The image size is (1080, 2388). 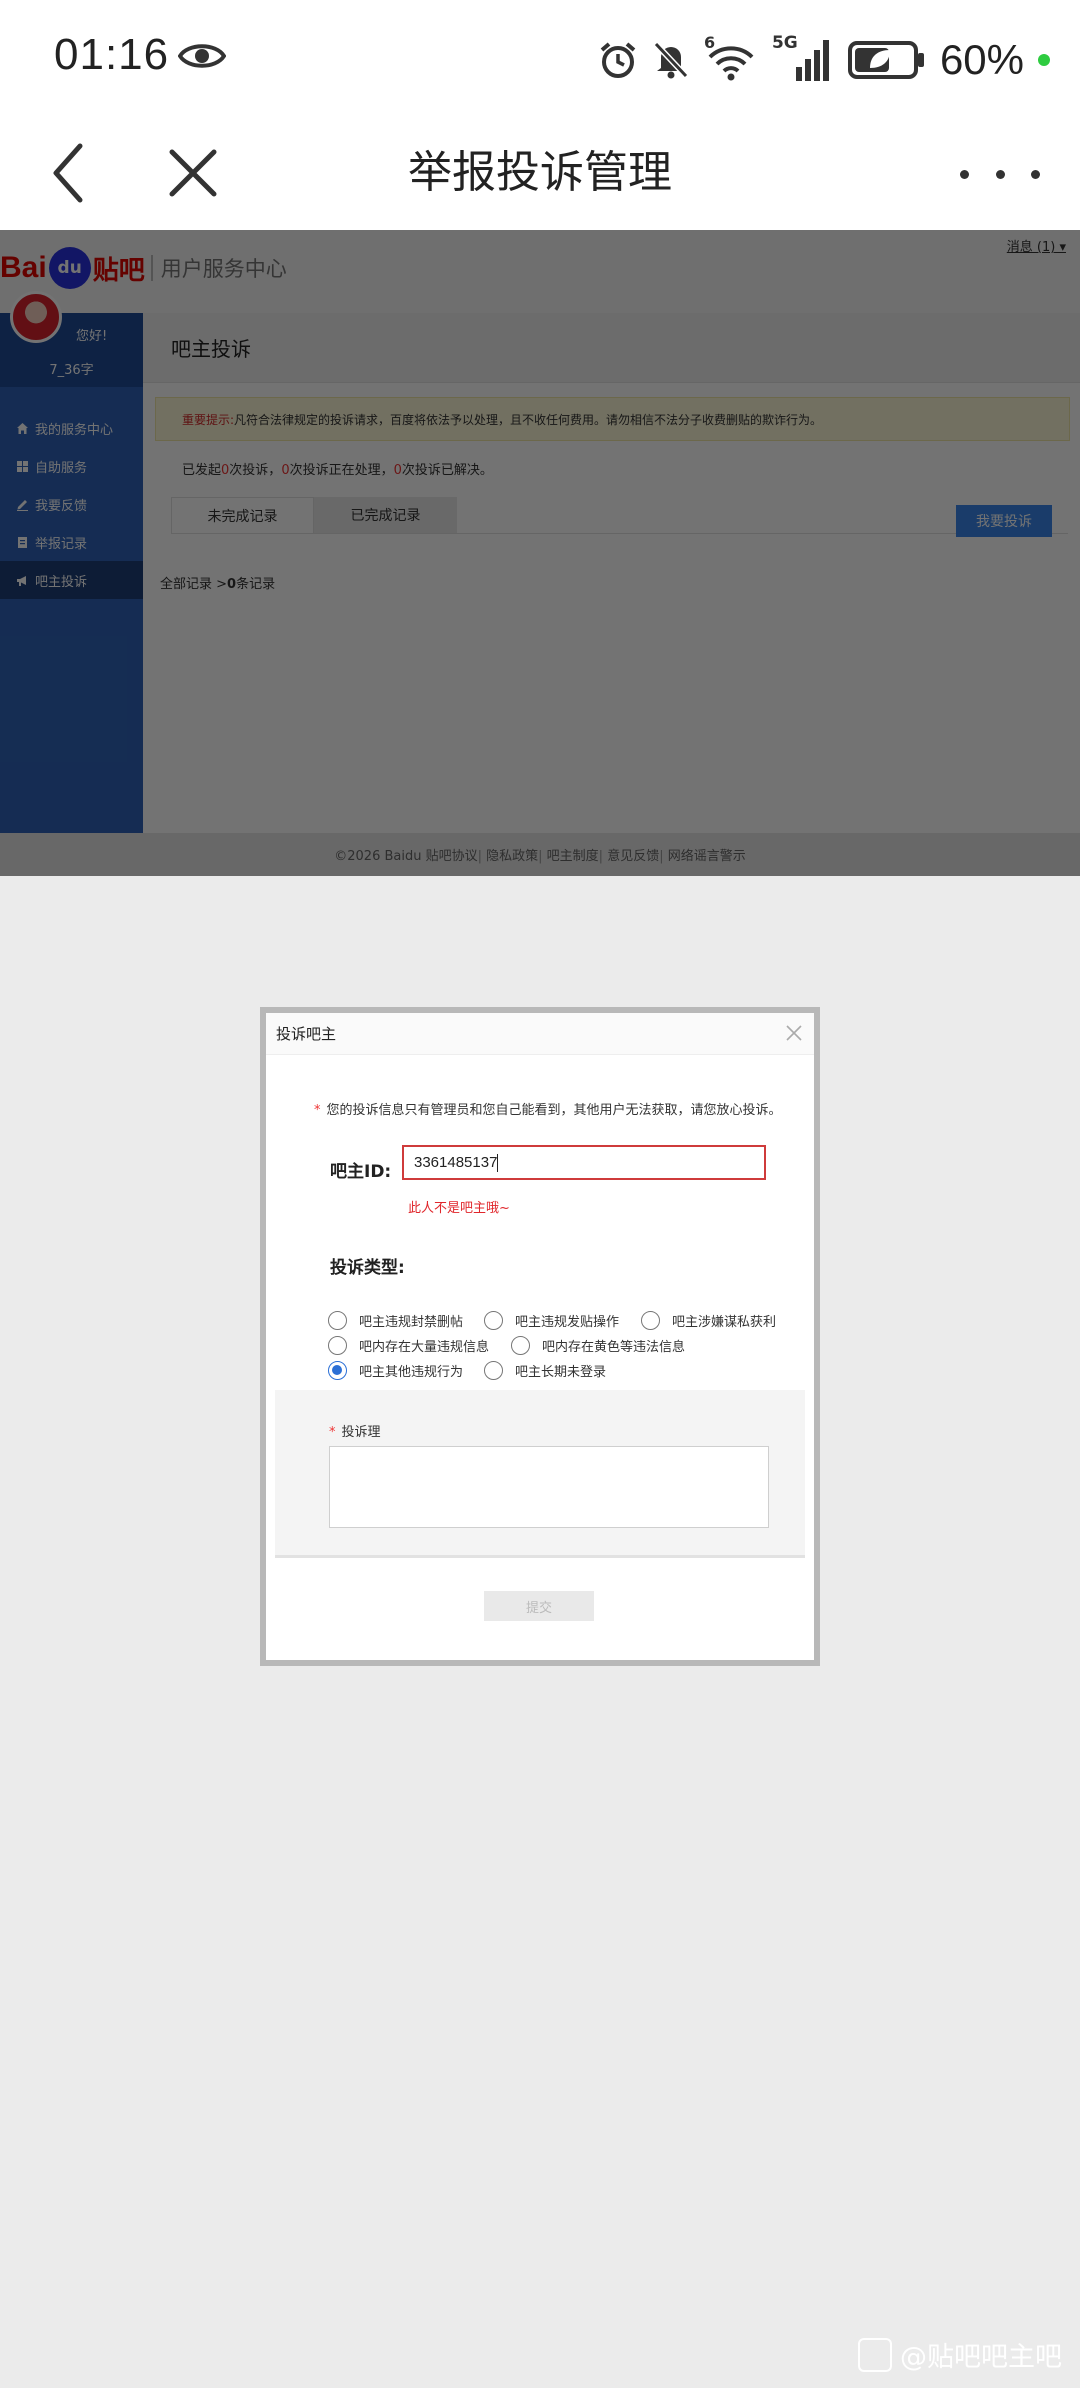 What do you see at coordinates (702, 854) in the screenshot?
I see `footer-link-rumor: 网络谣言警示` at bounding box center [702, 854].